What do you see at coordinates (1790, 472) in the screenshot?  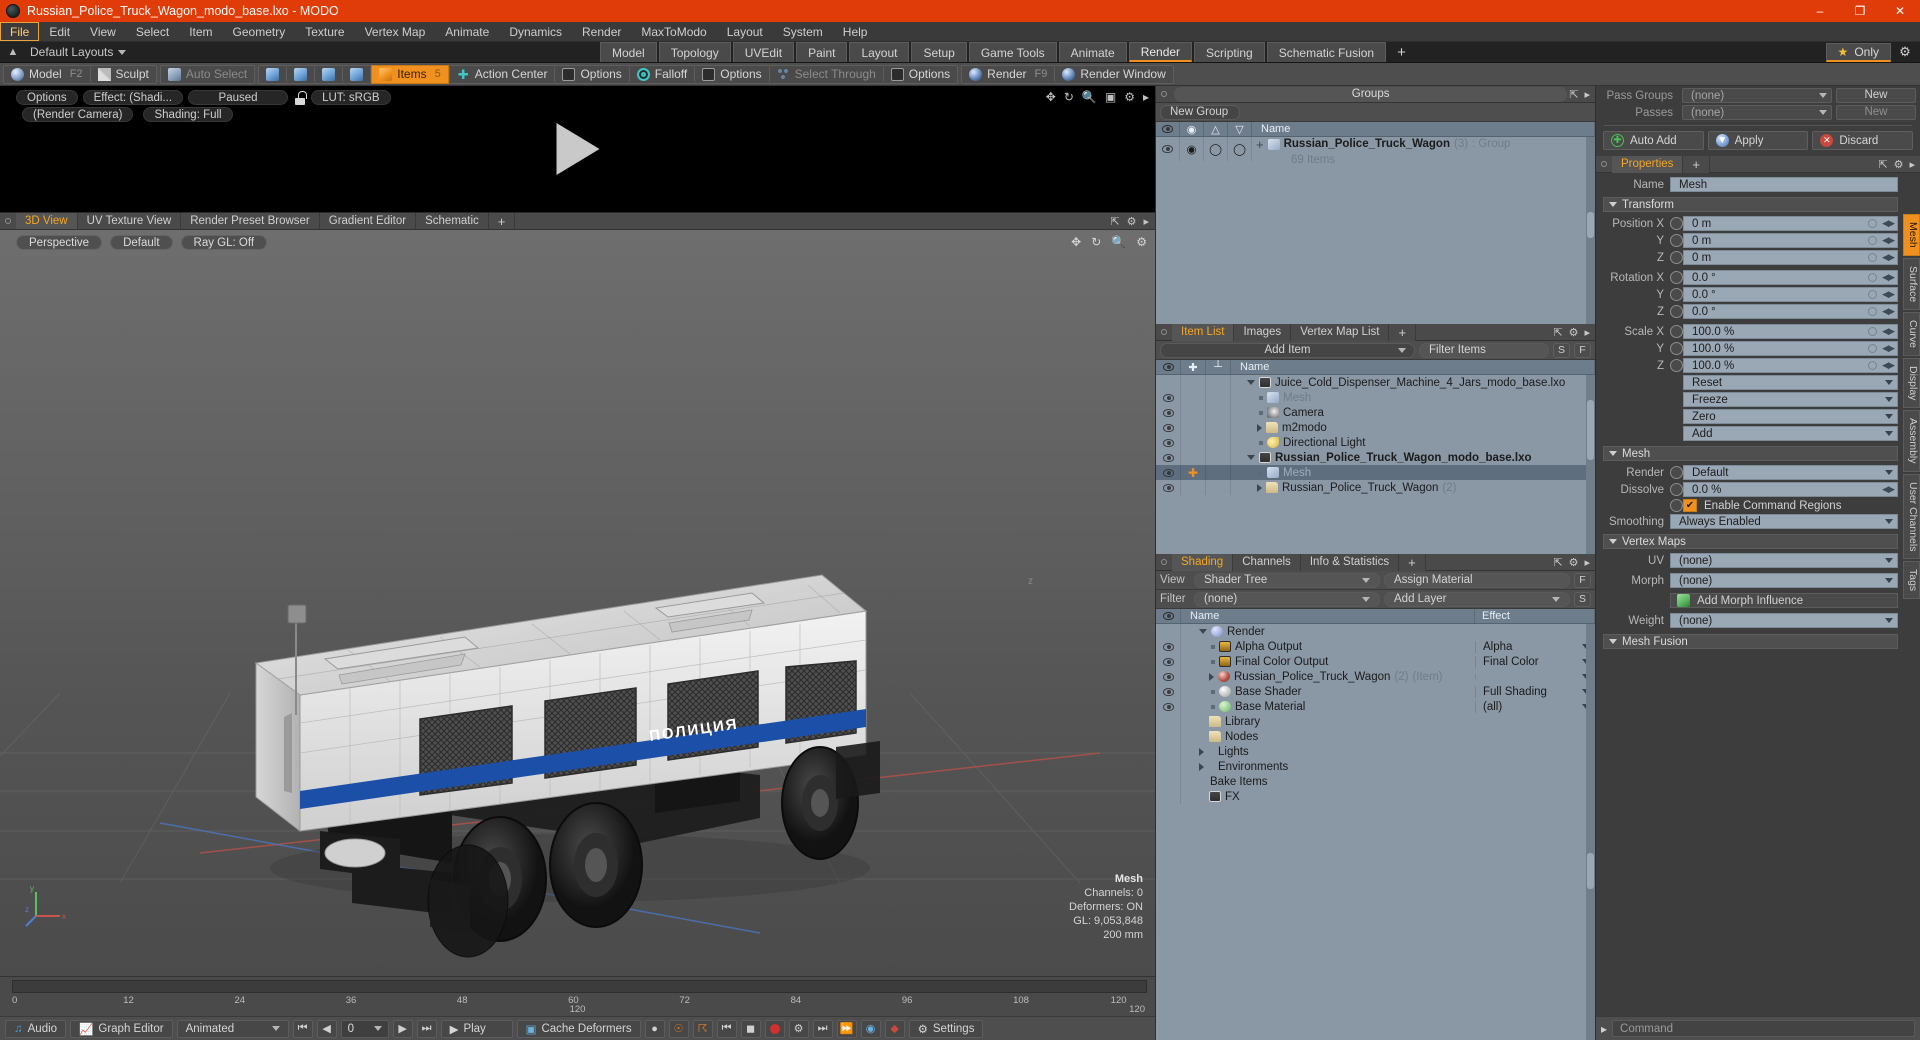 I see `render-dropdown: Default` at bounding box center [1790, 472].